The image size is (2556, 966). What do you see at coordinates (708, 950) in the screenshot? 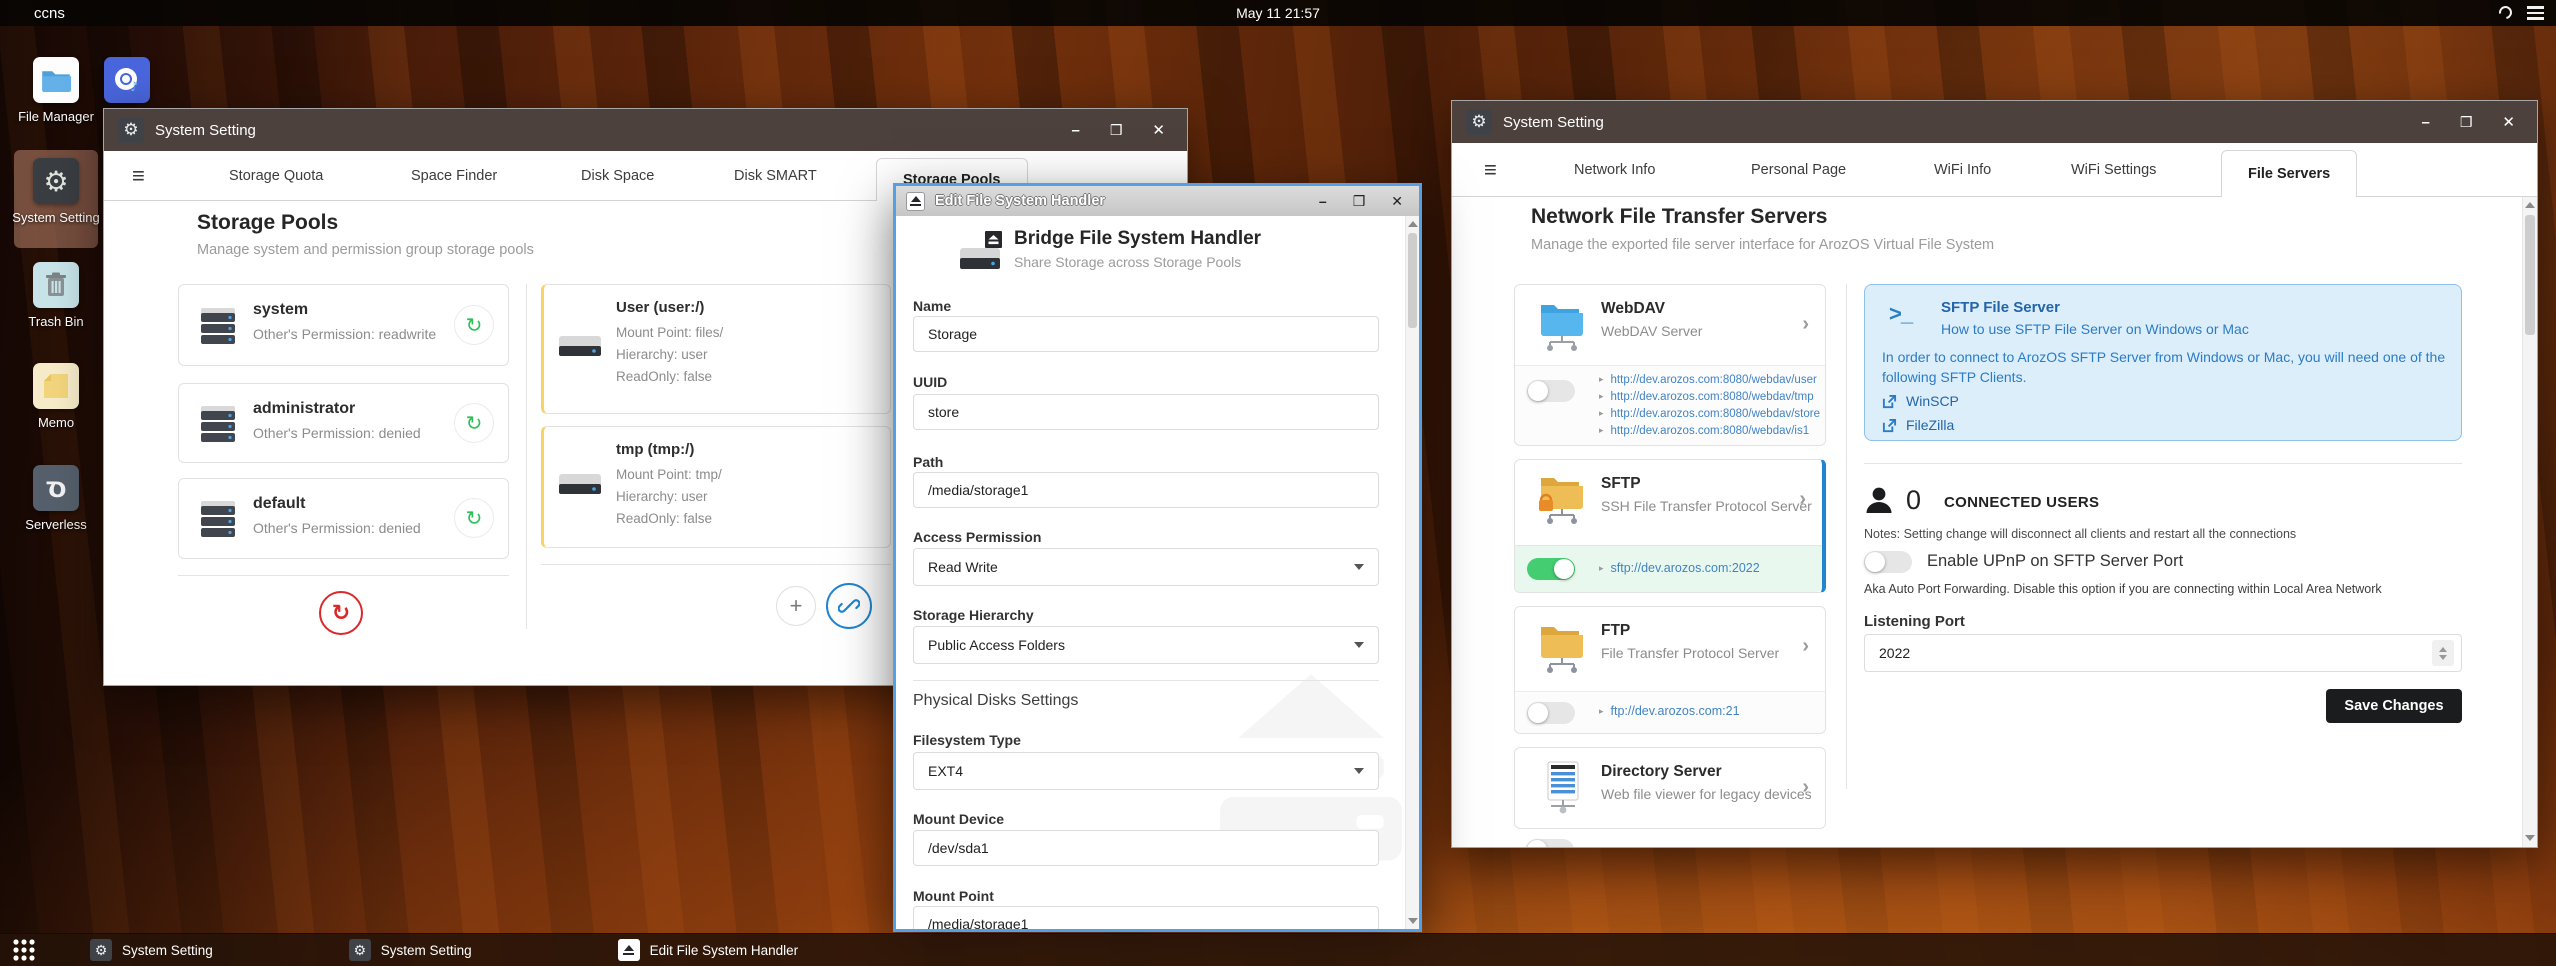
I see `taskbar-item-edit-fsh: Edit File System Handler` at bounding box center [708, 950].